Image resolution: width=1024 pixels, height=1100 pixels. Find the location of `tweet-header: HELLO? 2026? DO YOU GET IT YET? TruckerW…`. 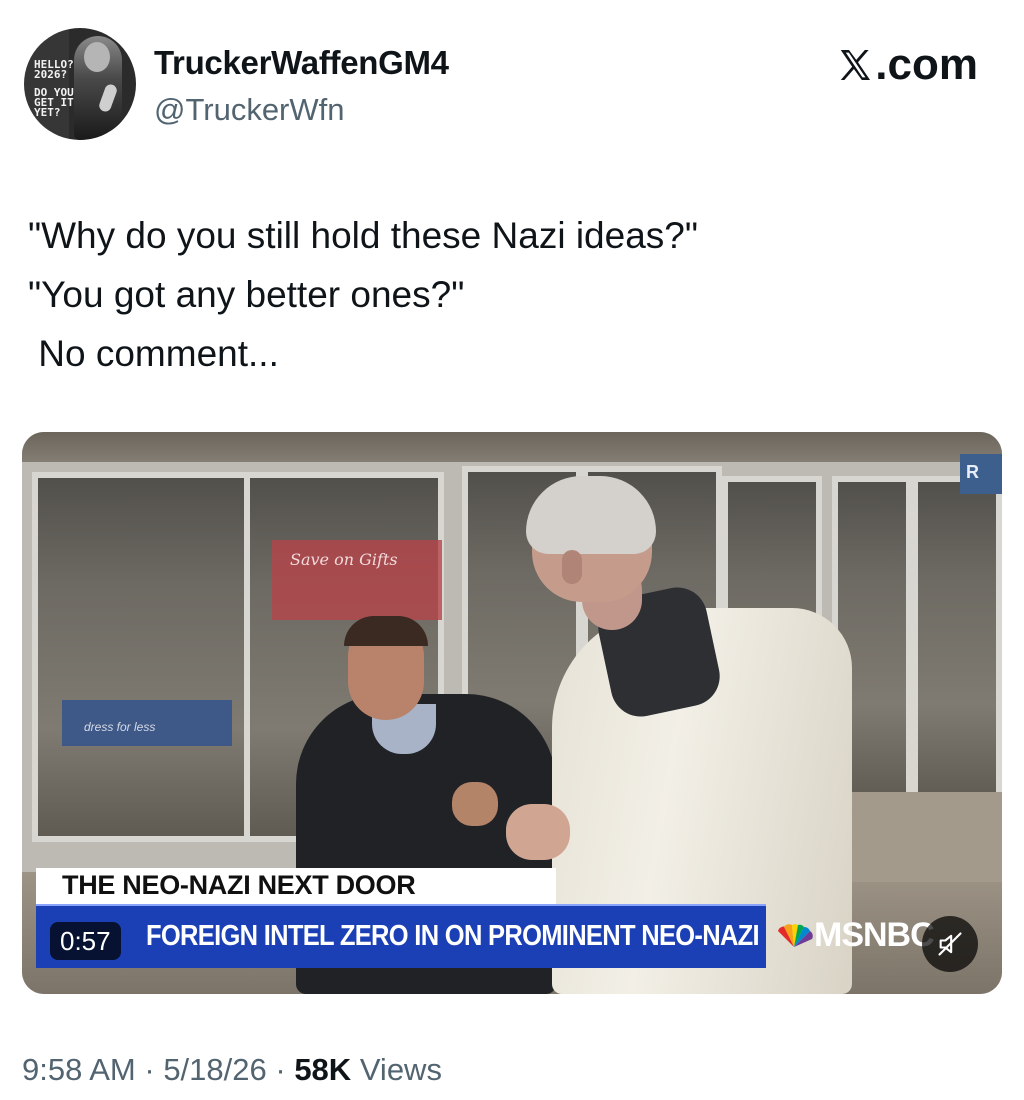

tweet-header: HELLO? 2026? DO YOU GET IT YET? TruckerW… is located at coordinates (512, 80).